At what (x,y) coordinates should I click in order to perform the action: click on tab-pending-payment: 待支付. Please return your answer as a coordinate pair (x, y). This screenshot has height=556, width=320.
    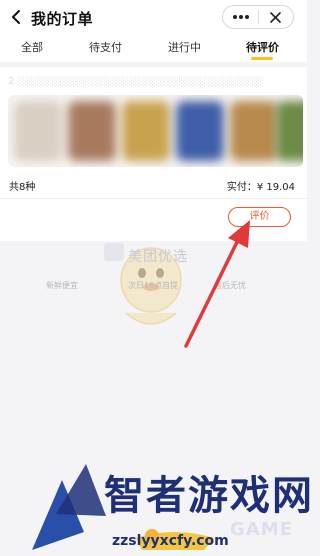
    Looking at the image, I should click on (105, 47).